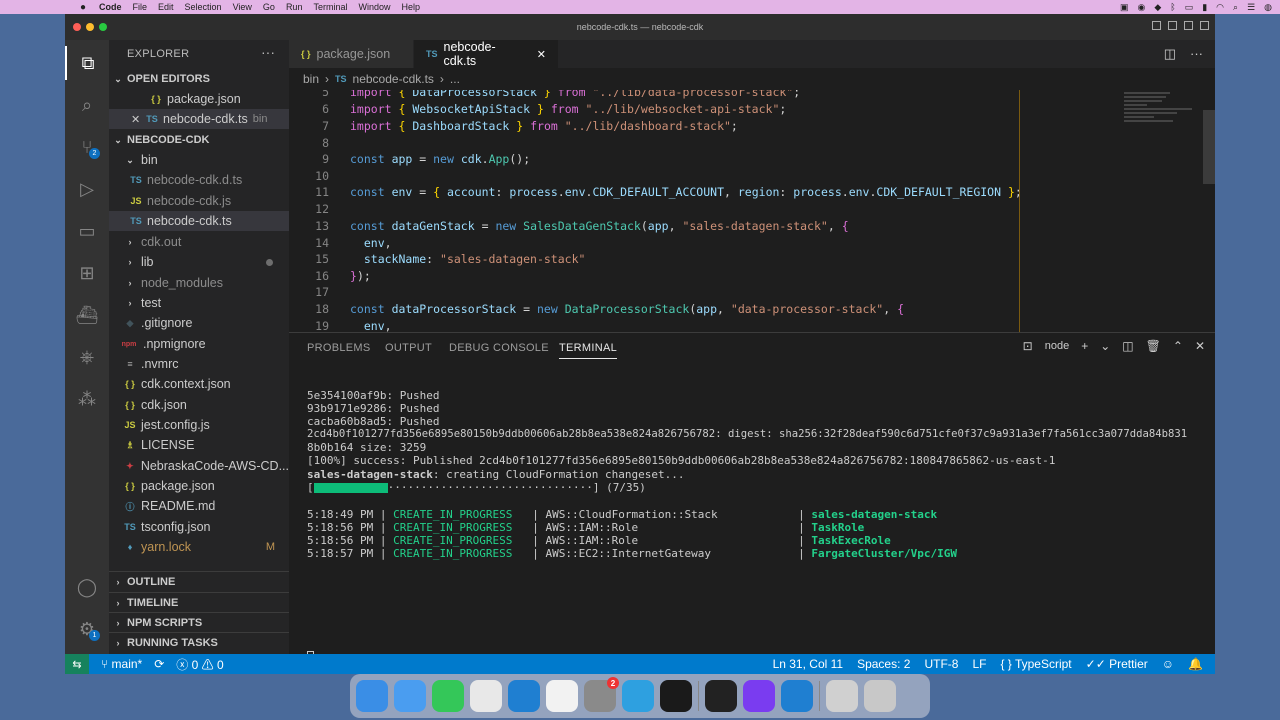 This screenshot has width=1280, height=720. What do you see at coordinates (808, 664) in the screenshot?
I see `cursor-position: Ln 31, Col 11` at bounding box center [808, 664].